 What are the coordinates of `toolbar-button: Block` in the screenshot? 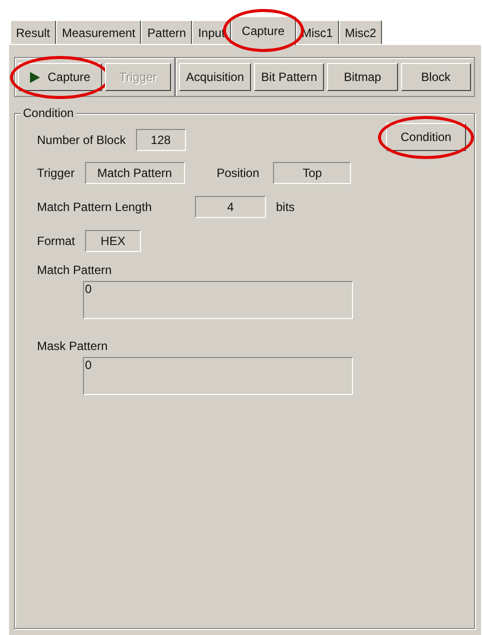 It's located at (436, 77).